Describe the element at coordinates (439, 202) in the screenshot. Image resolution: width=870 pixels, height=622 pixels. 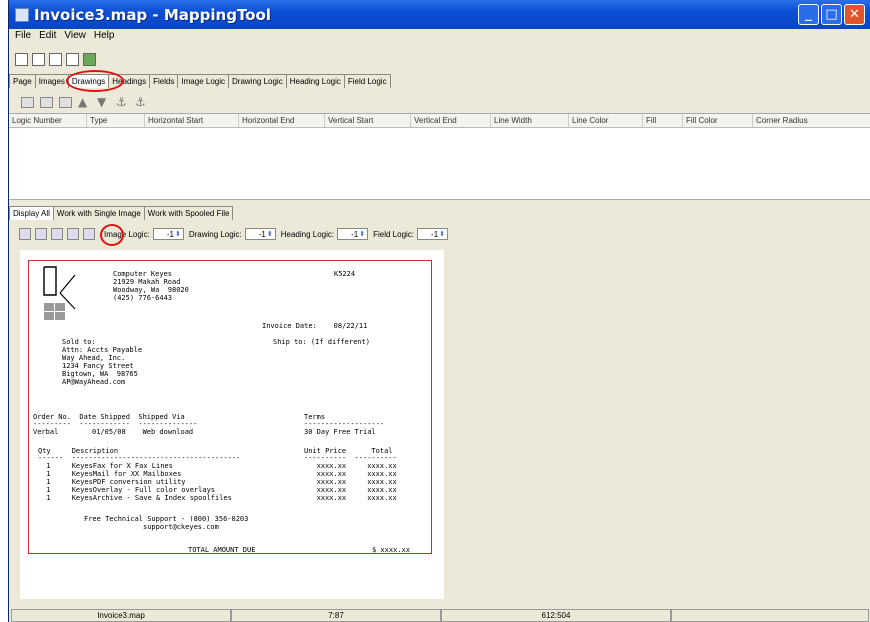
I see `split-divider` at that location.